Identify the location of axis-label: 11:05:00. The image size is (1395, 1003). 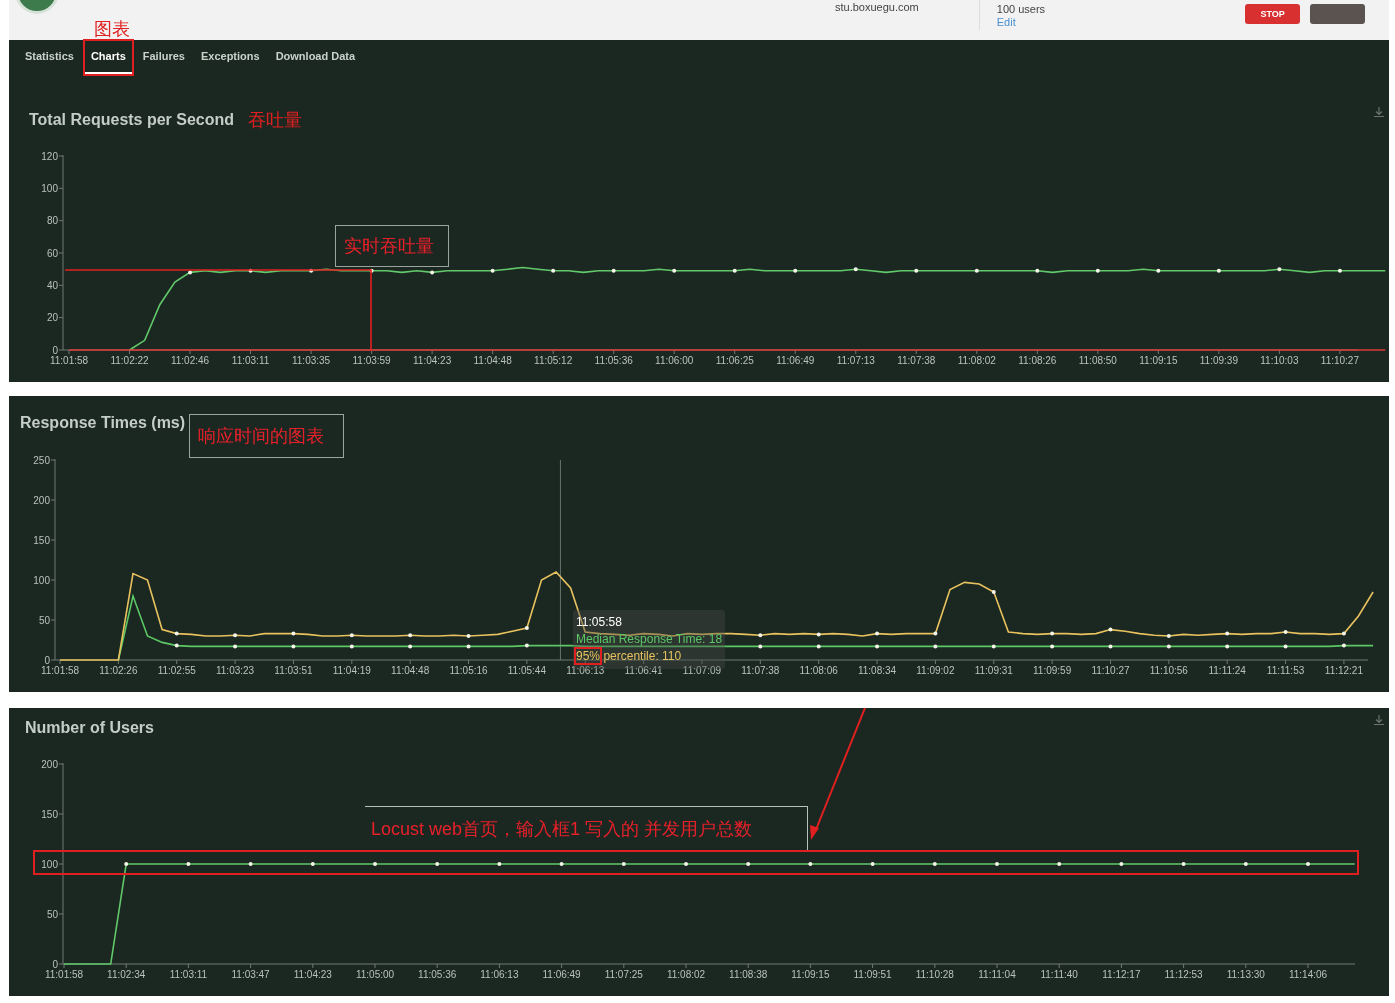
(375, 974).